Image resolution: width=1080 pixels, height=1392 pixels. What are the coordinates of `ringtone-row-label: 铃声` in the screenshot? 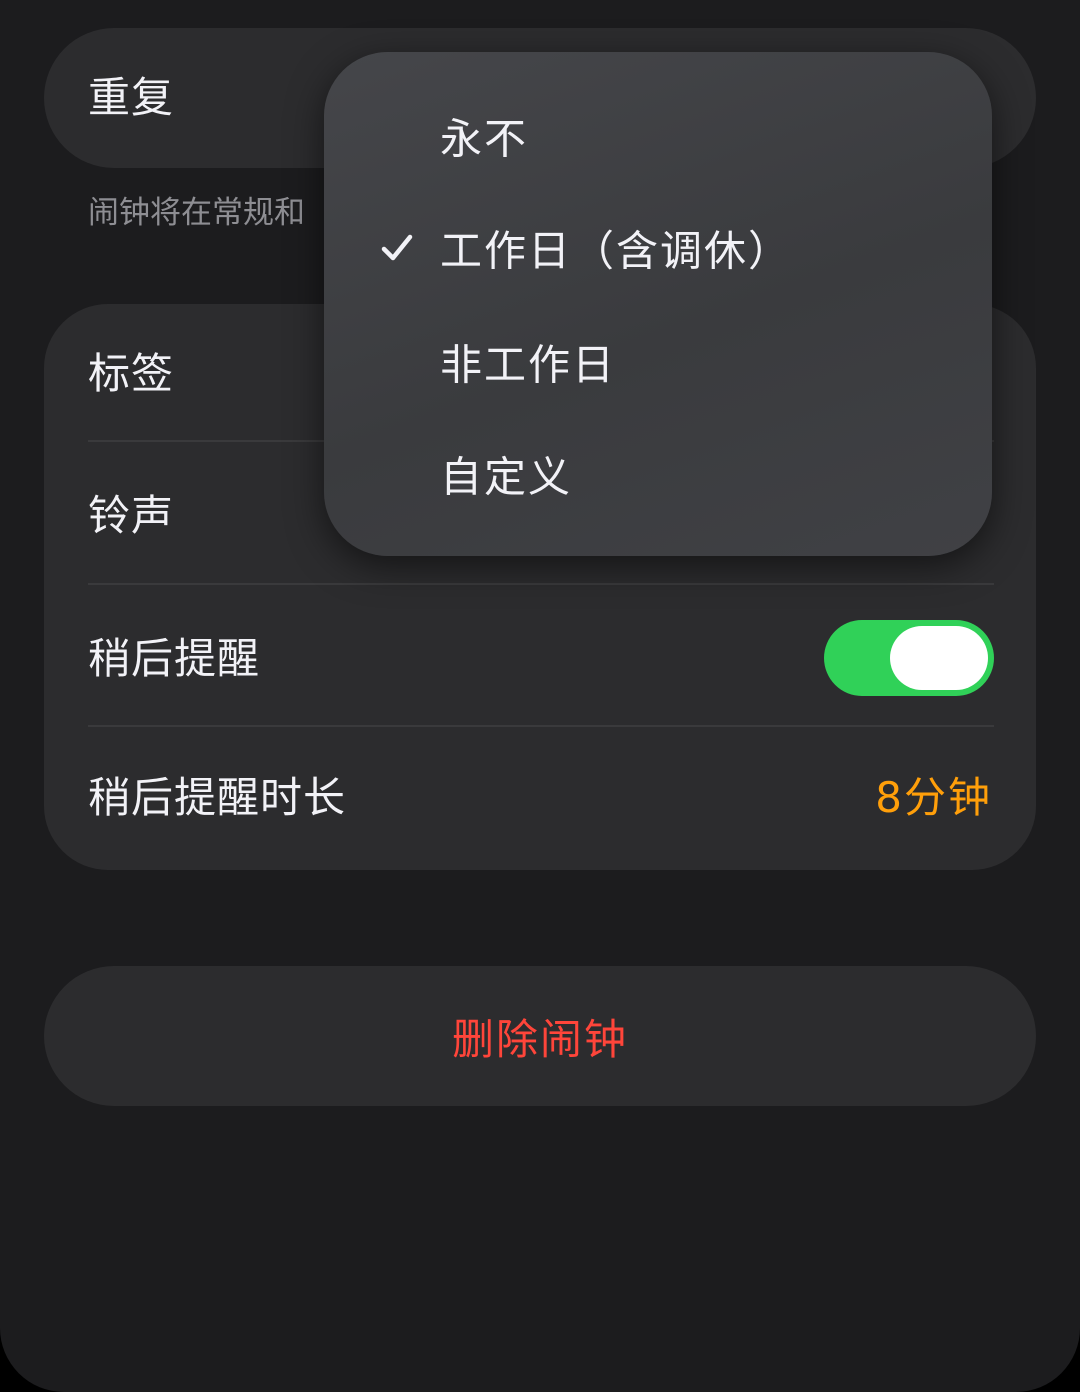 It's located at (131, 515).